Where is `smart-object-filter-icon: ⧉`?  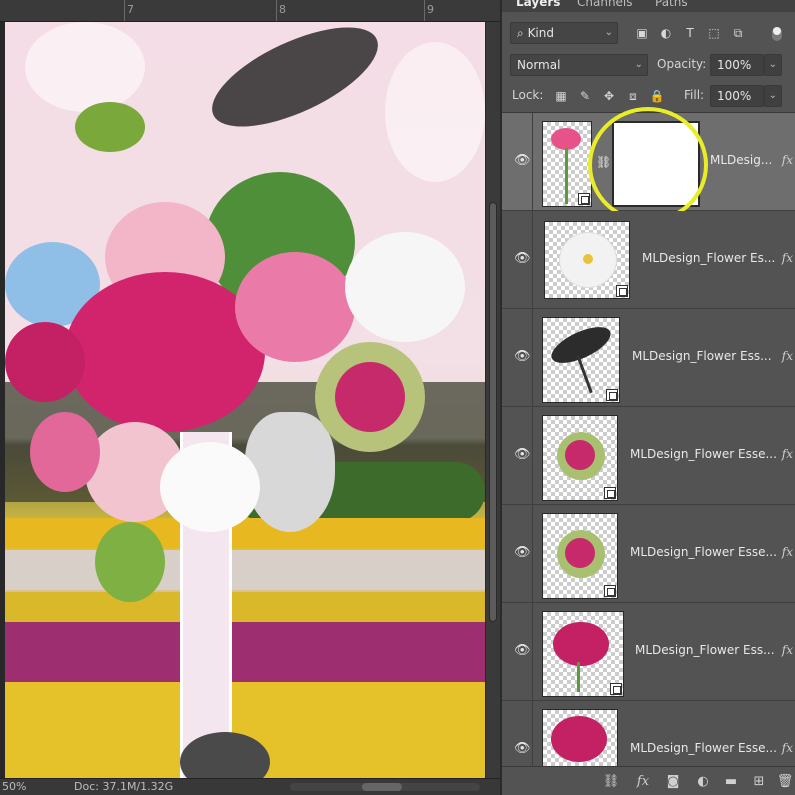
smart-object-filter-icon: ⧉ is located at coordinates (738, 33).